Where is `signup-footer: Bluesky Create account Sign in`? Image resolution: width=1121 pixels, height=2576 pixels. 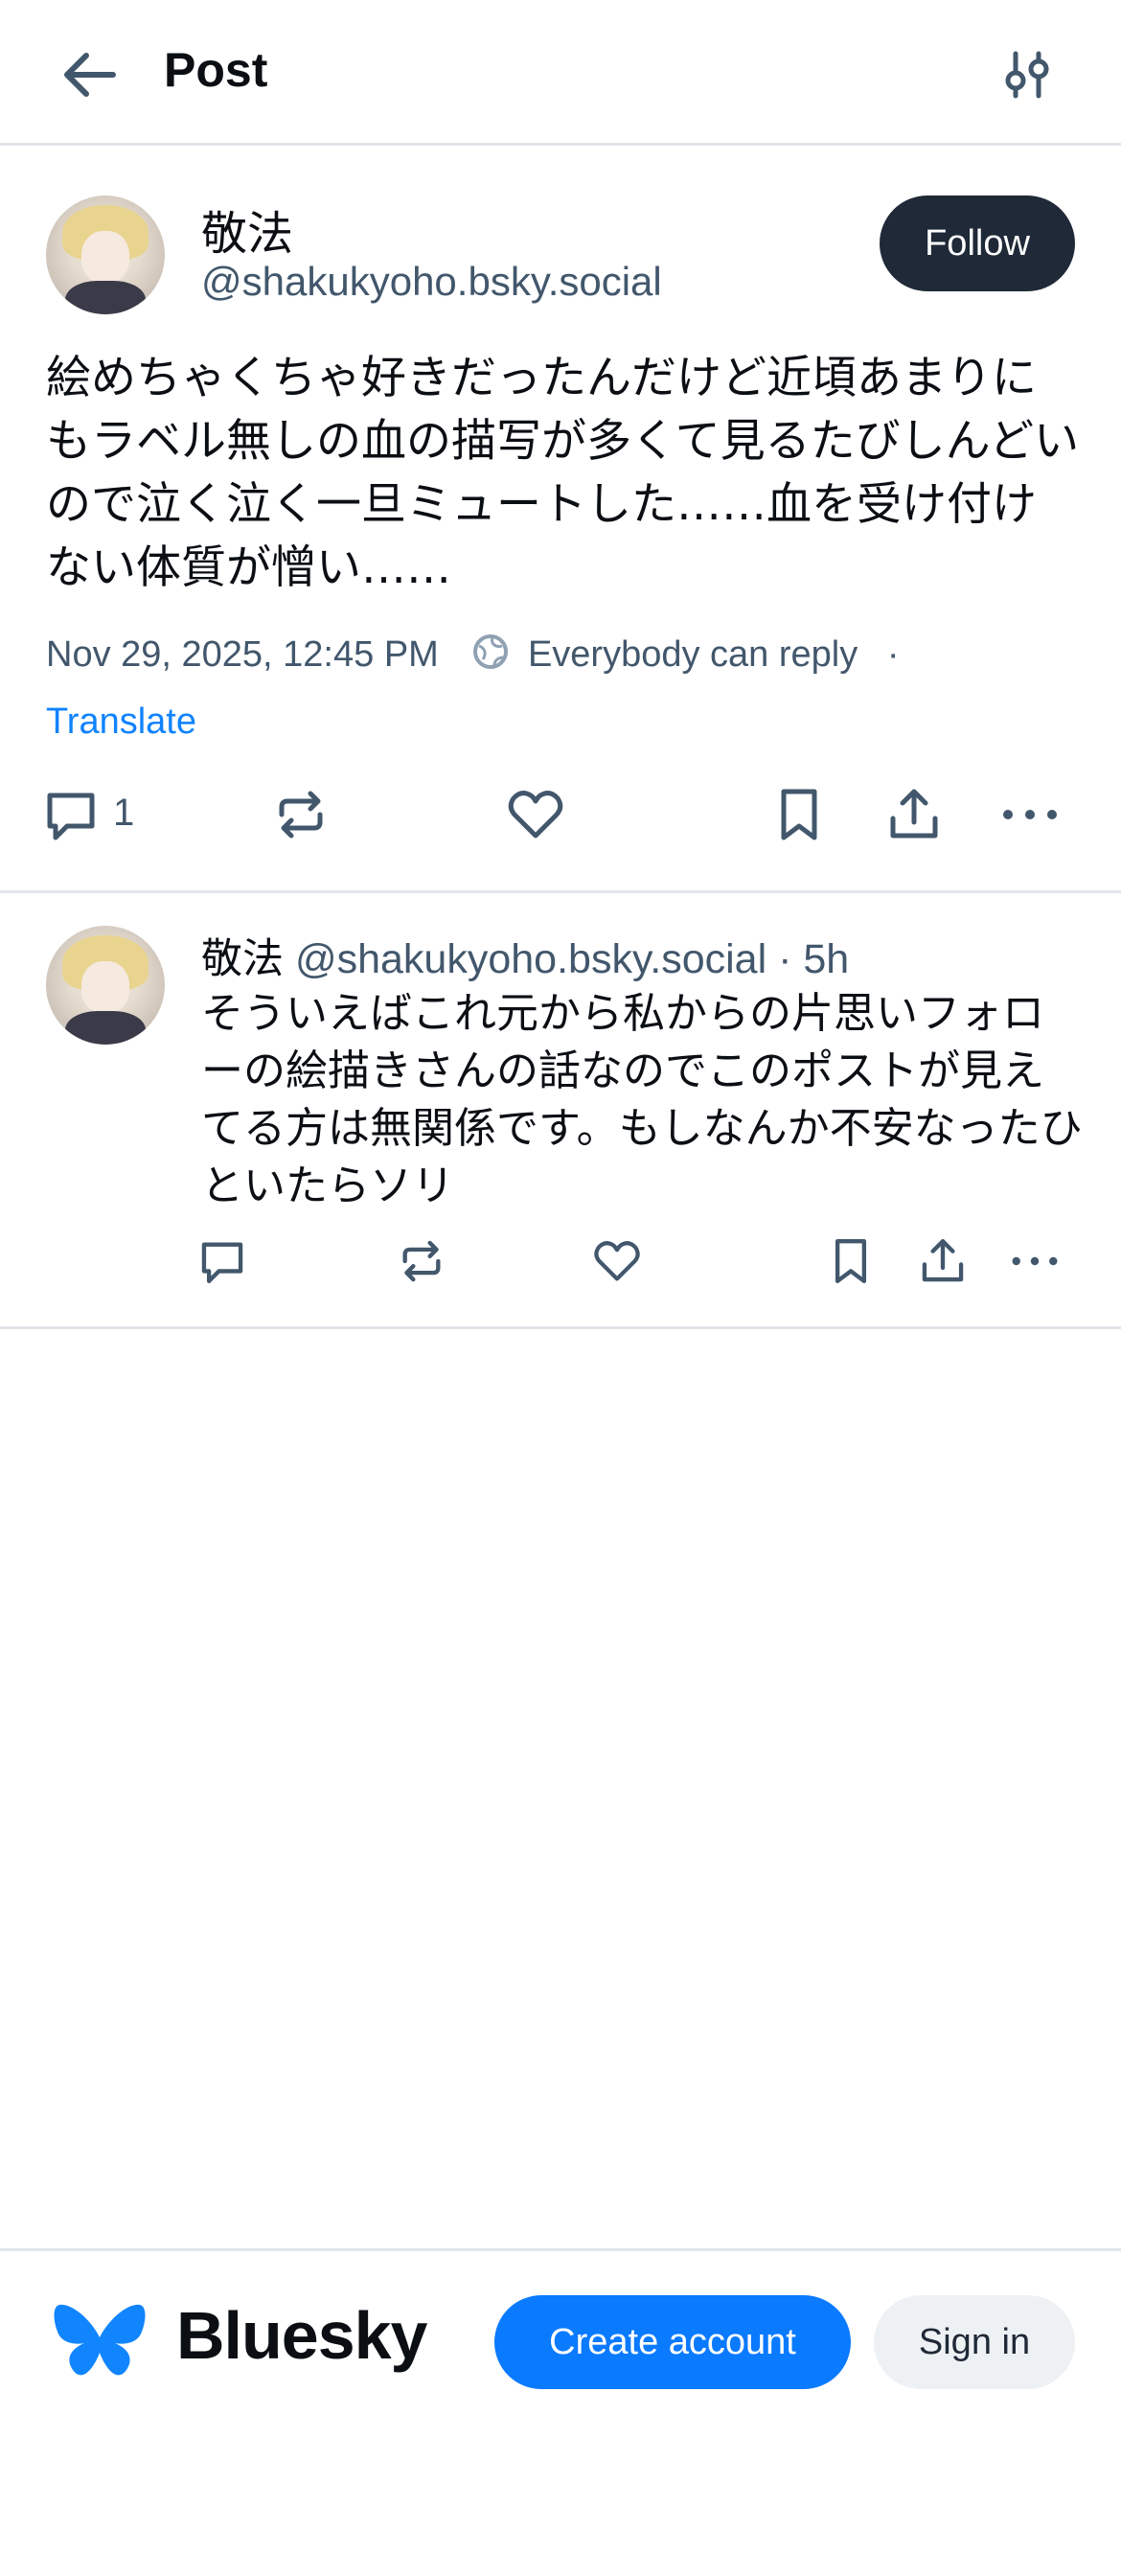 signup-footer: Bluesky Create account Sign in is located at coordinates (560, 2412).